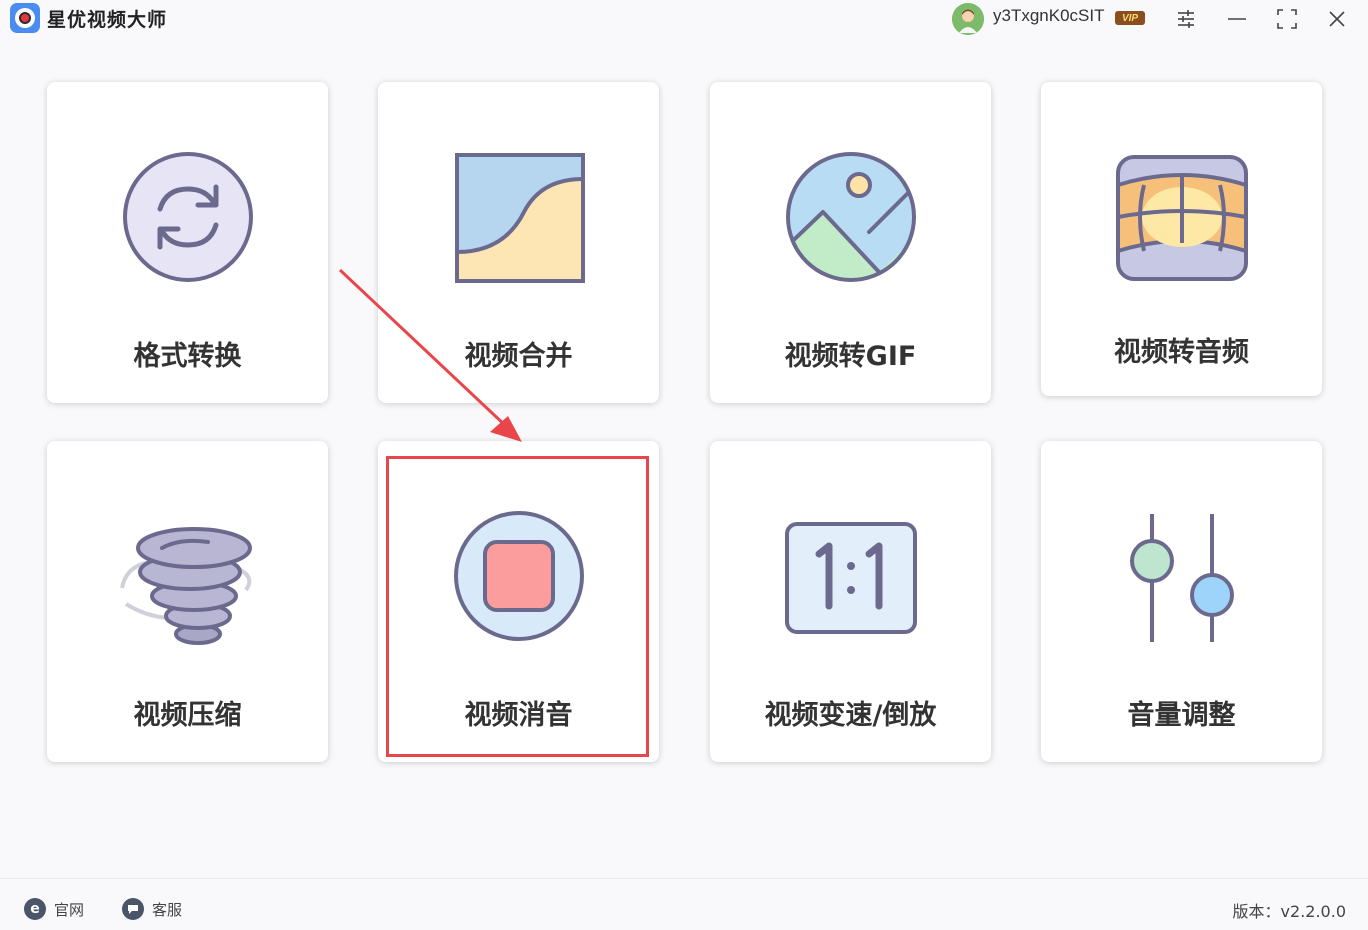  What do you see at coordinates (1289, 911) in the screenshot?
I see `version-text: 版本：v2.2.0.0` at bounding box center [1289, 911].